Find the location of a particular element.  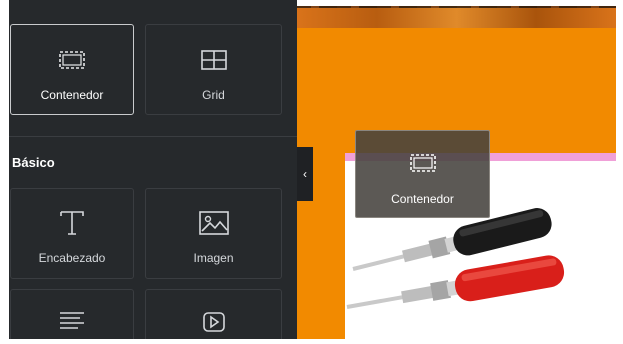

collapse-panel-button: ‹ is located at coordinates (305, 174).